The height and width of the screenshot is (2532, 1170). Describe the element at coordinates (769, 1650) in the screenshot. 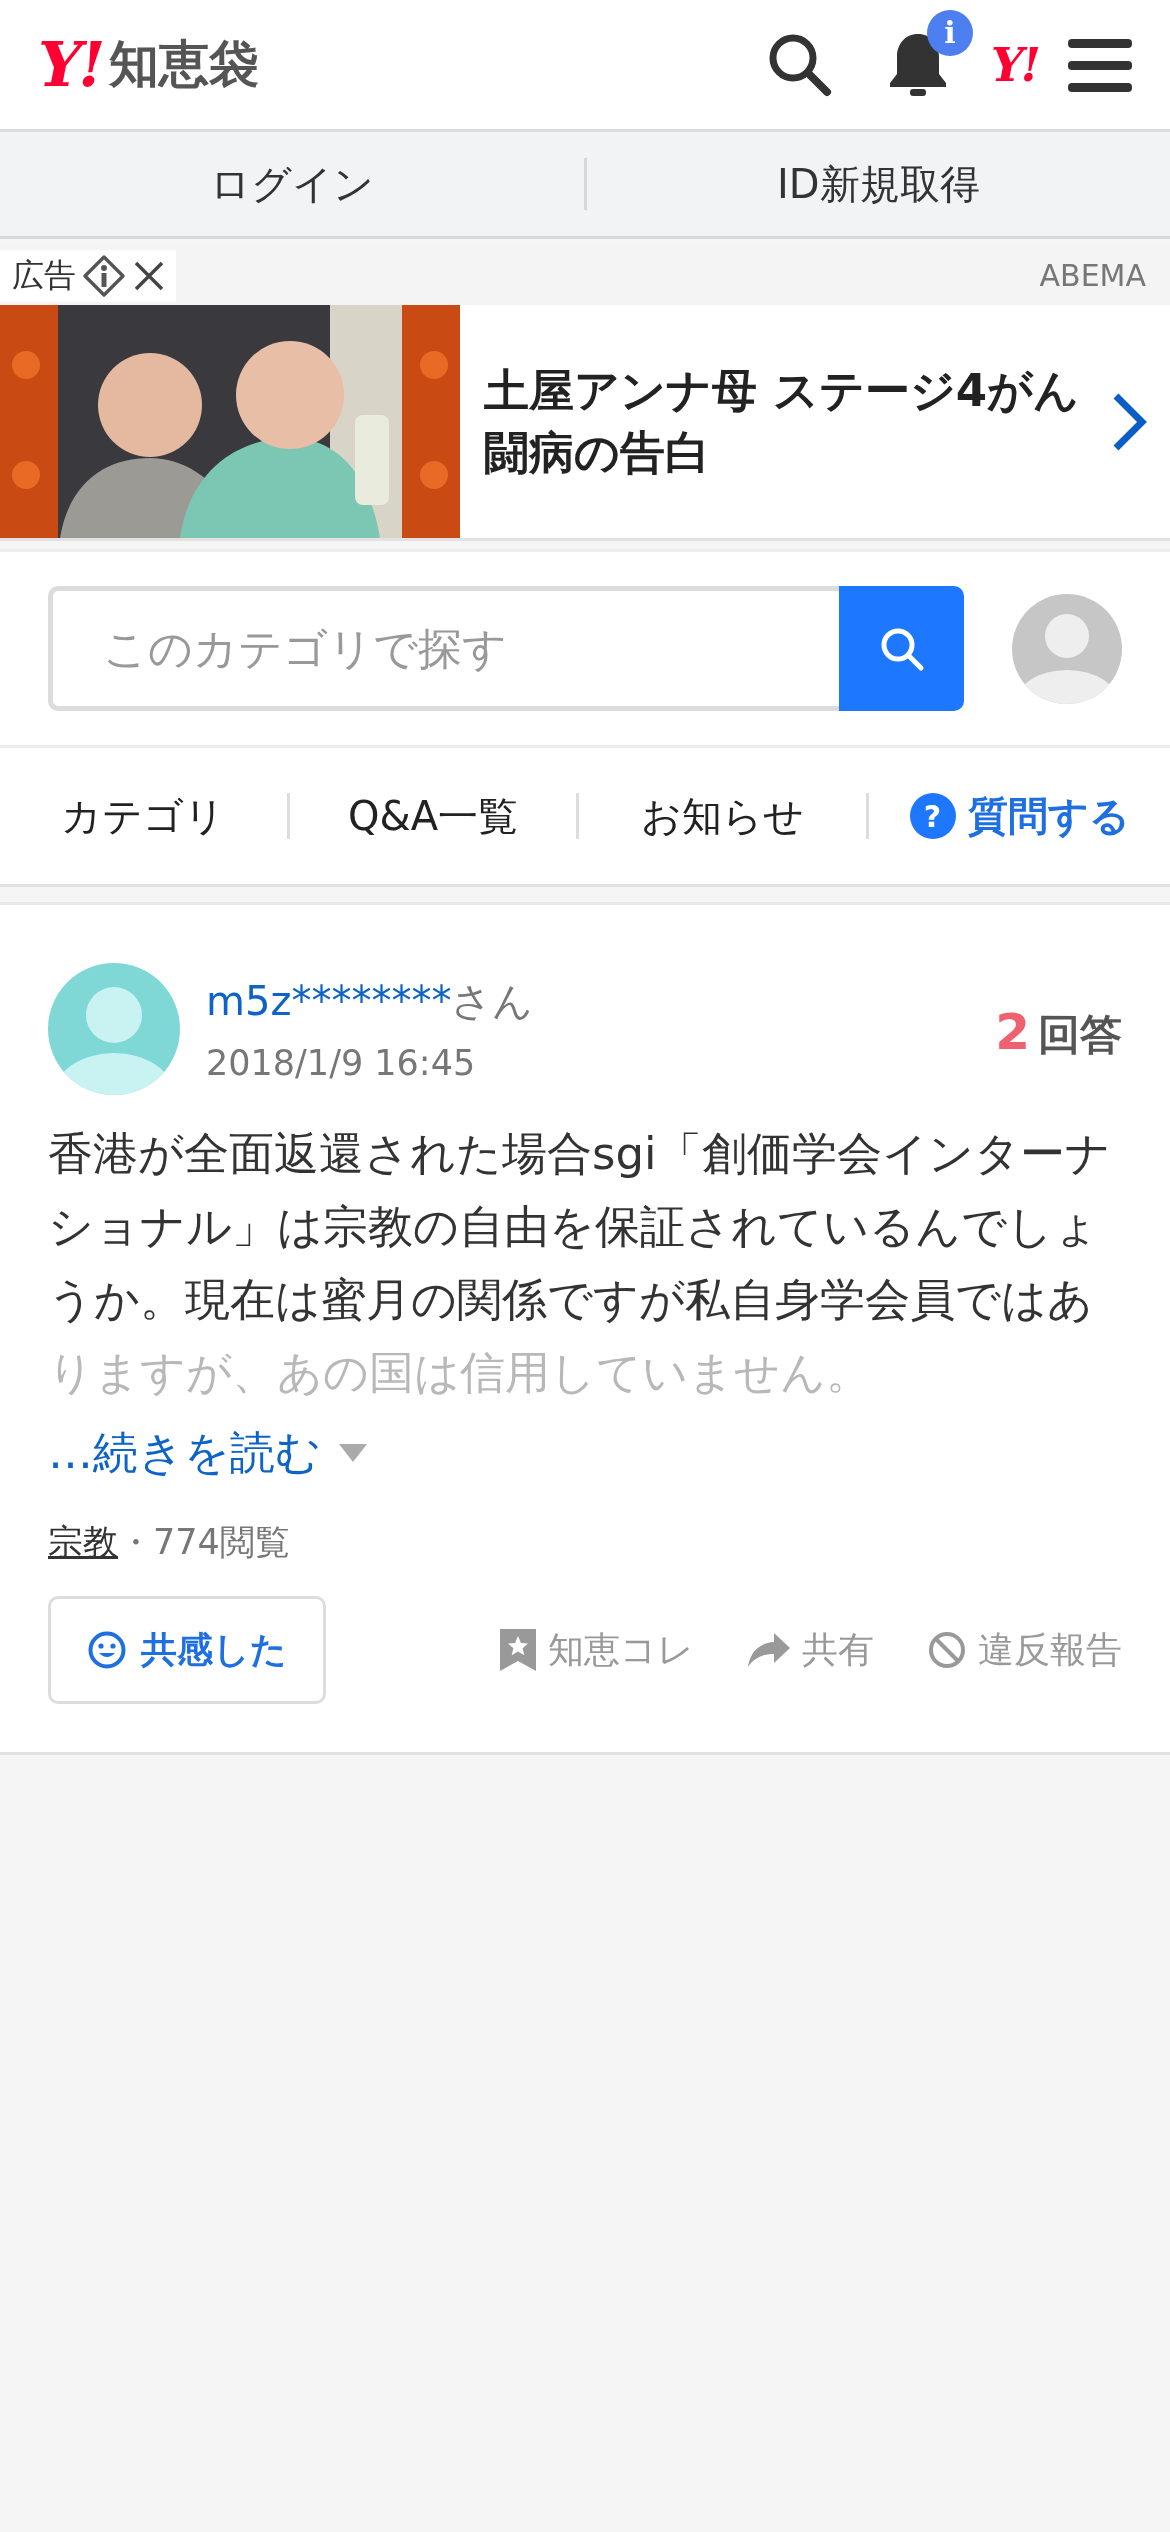

I see `share-arrow-icon` at that location.